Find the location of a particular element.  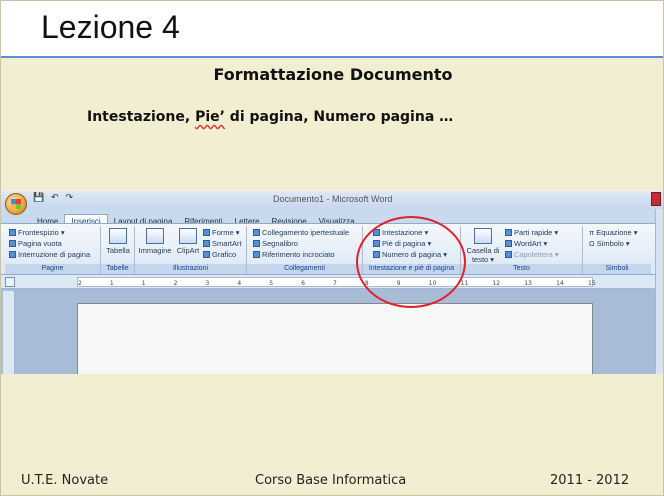

text-box-icon is located at coordinates (483, 236).